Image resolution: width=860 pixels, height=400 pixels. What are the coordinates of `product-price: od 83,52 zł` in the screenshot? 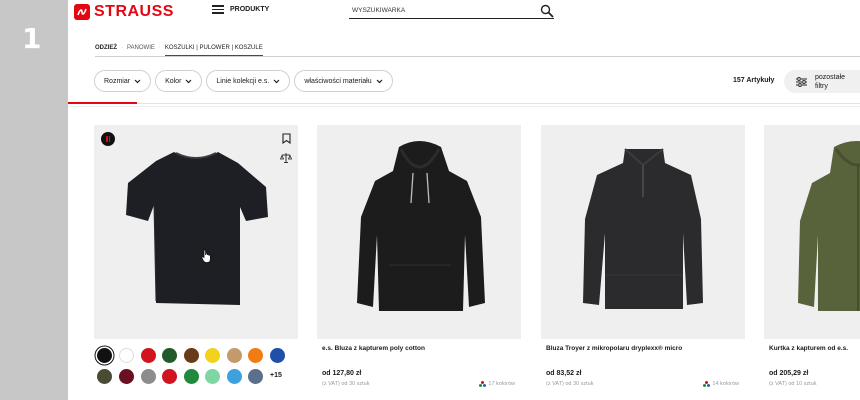 It's located at (564, 373).